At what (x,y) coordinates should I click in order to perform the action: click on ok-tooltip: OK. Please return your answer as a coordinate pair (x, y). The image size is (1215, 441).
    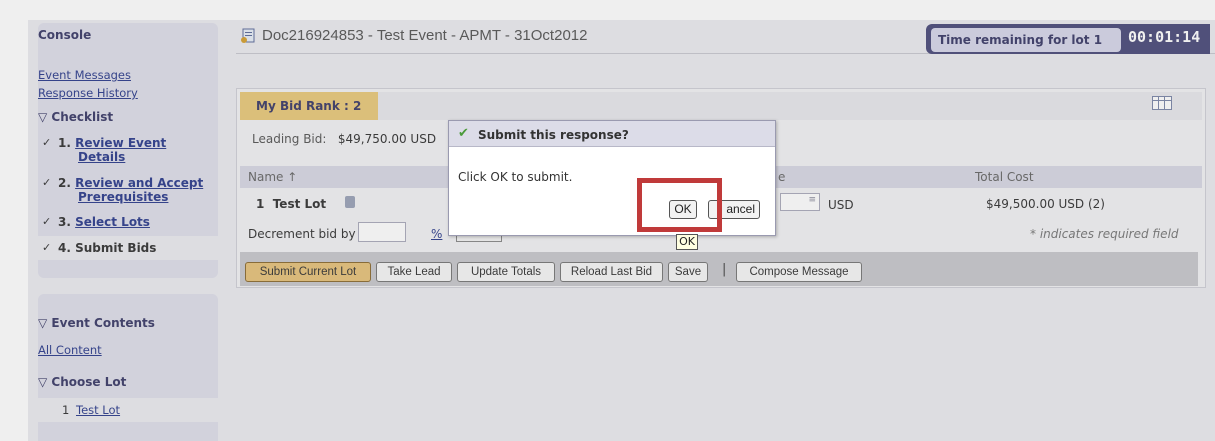
    Looking at the image, I should click on (687, 242).